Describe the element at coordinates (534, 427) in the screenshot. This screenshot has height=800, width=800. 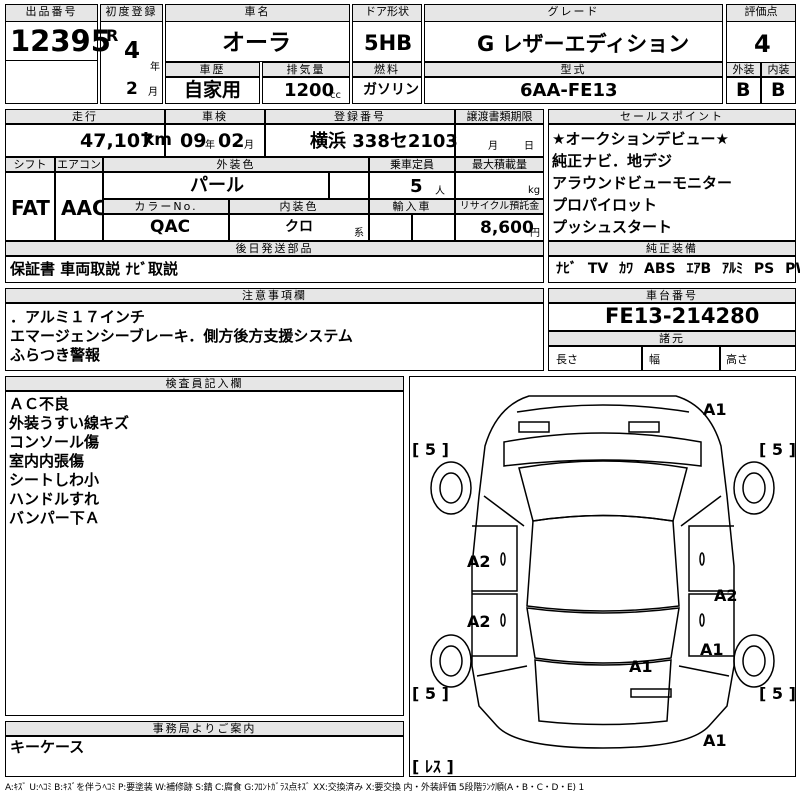
I see `headlight-left` at that location.